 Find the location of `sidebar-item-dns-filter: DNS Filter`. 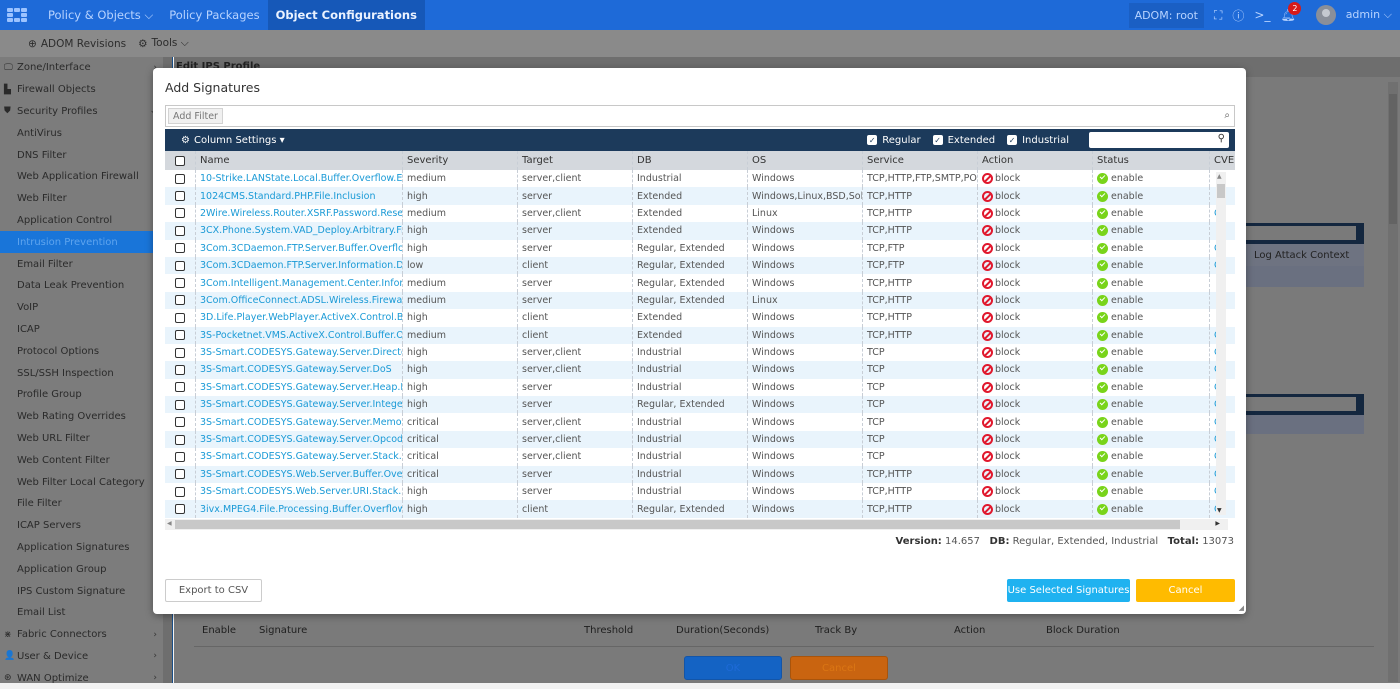

sidebar-item-dns-filter: DNS Filter is located at coordinates (81, 155).